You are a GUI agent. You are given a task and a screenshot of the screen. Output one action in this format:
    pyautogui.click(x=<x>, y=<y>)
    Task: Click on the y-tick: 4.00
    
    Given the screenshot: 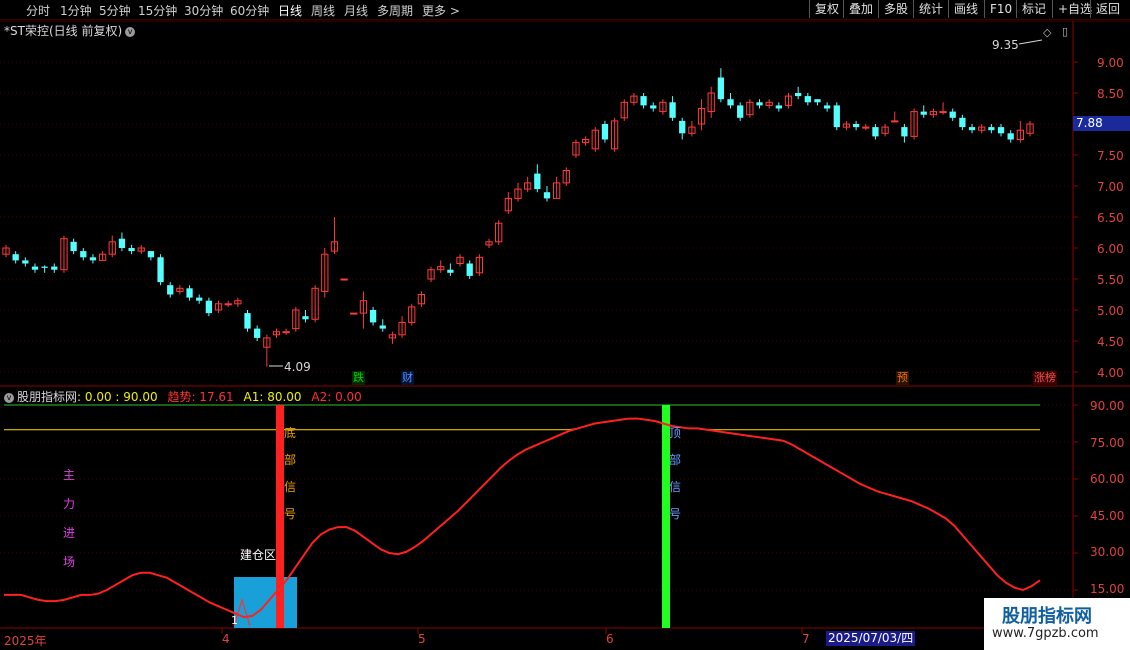 What is the action you would take?
    pyautogui.click(x=1110, y=373)
    